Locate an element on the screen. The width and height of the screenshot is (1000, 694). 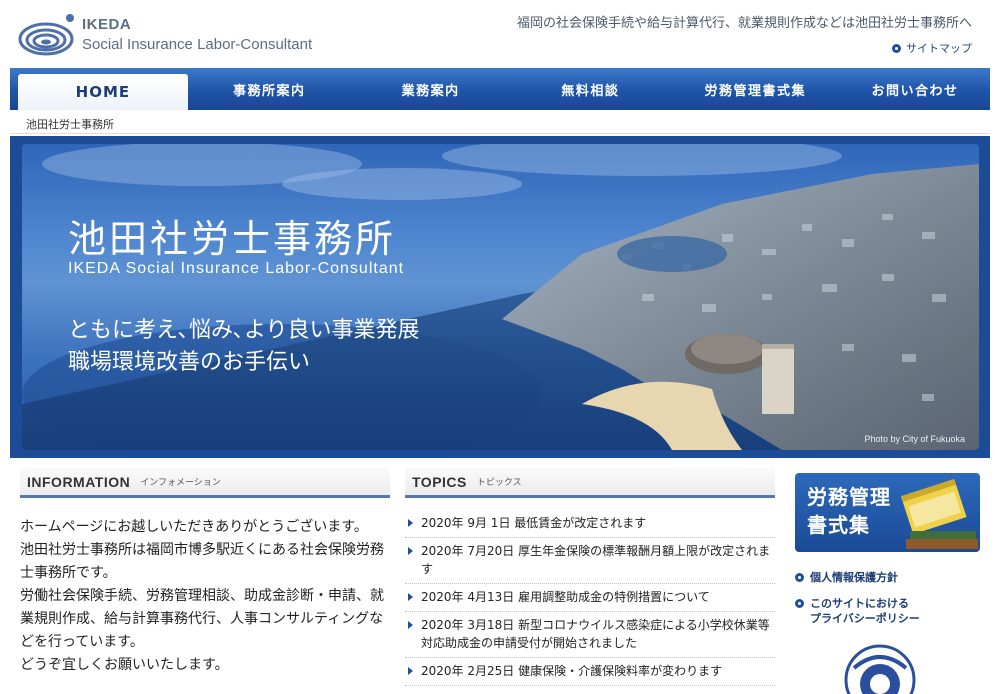
topic-text: 2020年 2月25日 健康保険・介護保険料率が変わります is located at coordinates (572, 671).